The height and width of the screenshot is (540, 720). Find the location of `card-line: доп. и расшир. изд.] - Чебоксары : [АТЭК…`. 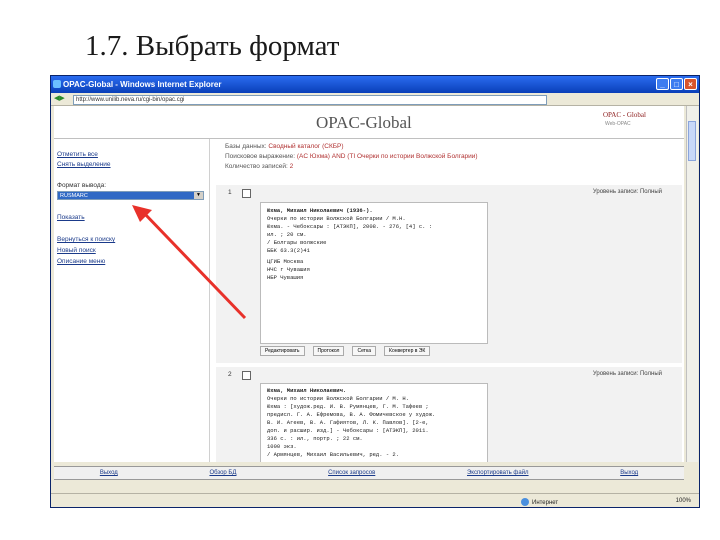

card-line: доп. и расшир. изд.] - Чебоксары : [АТЭК… is located at coordinates (348, 430).